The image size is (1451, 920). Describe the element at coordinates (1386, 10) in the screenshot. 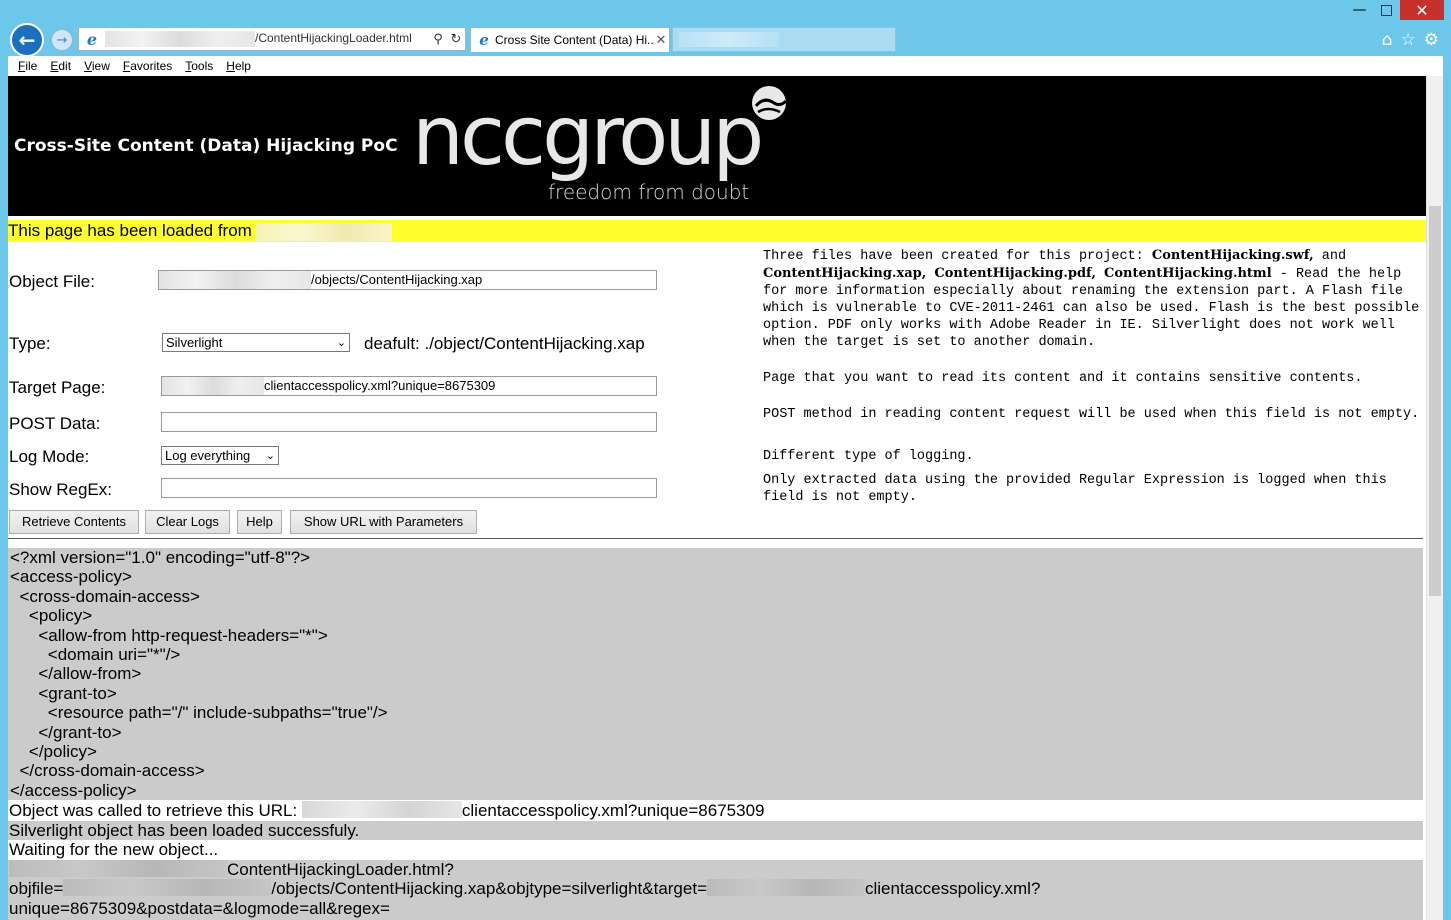

I see `maximize-icon: □` at that location.